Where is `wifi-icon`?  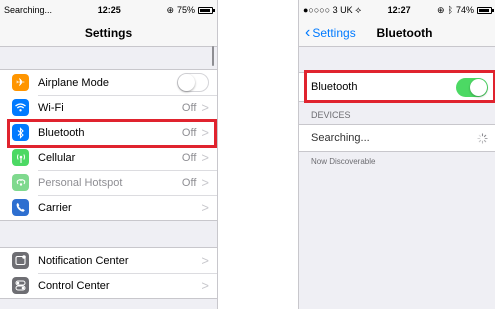
wifi-icon is located at coordinates (20, 107).